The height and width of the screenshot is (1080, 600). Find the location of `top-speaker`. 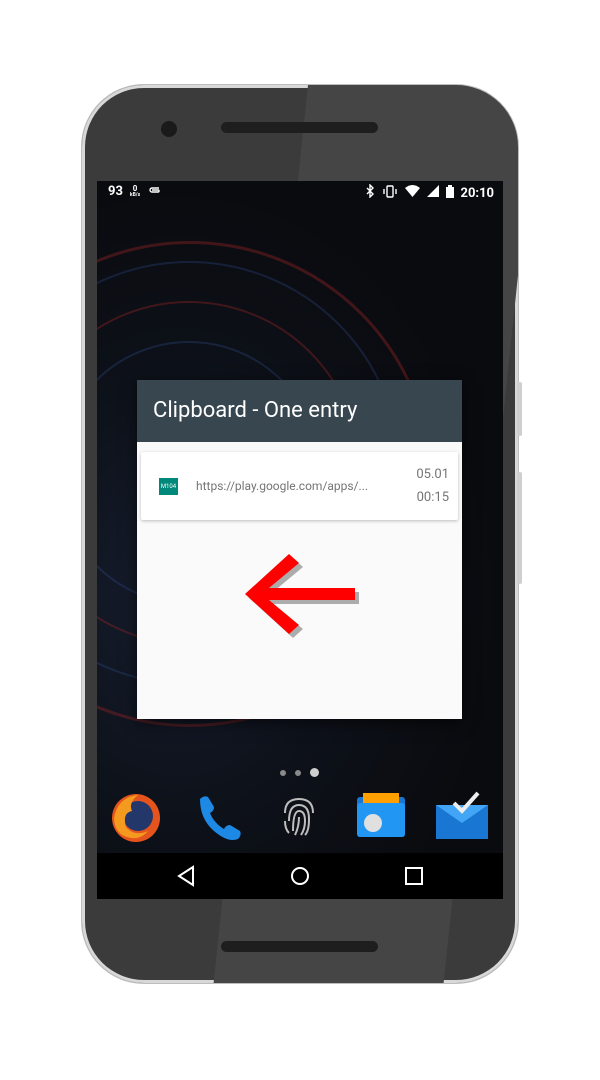

top-speaker is located at coordinates (299, 127).